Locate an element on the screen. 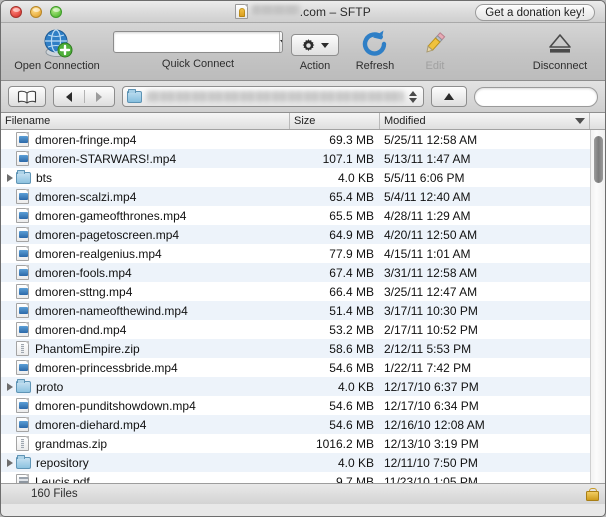  page-title: redacted.com – SFTP is located at coordinates (311, 11).